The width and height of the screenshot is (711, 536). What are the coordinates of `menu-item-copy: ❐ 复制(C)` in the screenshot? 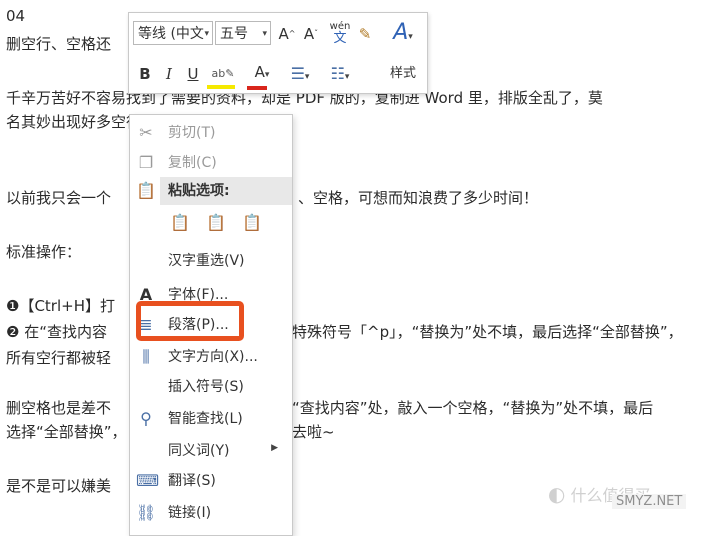 It's located at (211, 163).